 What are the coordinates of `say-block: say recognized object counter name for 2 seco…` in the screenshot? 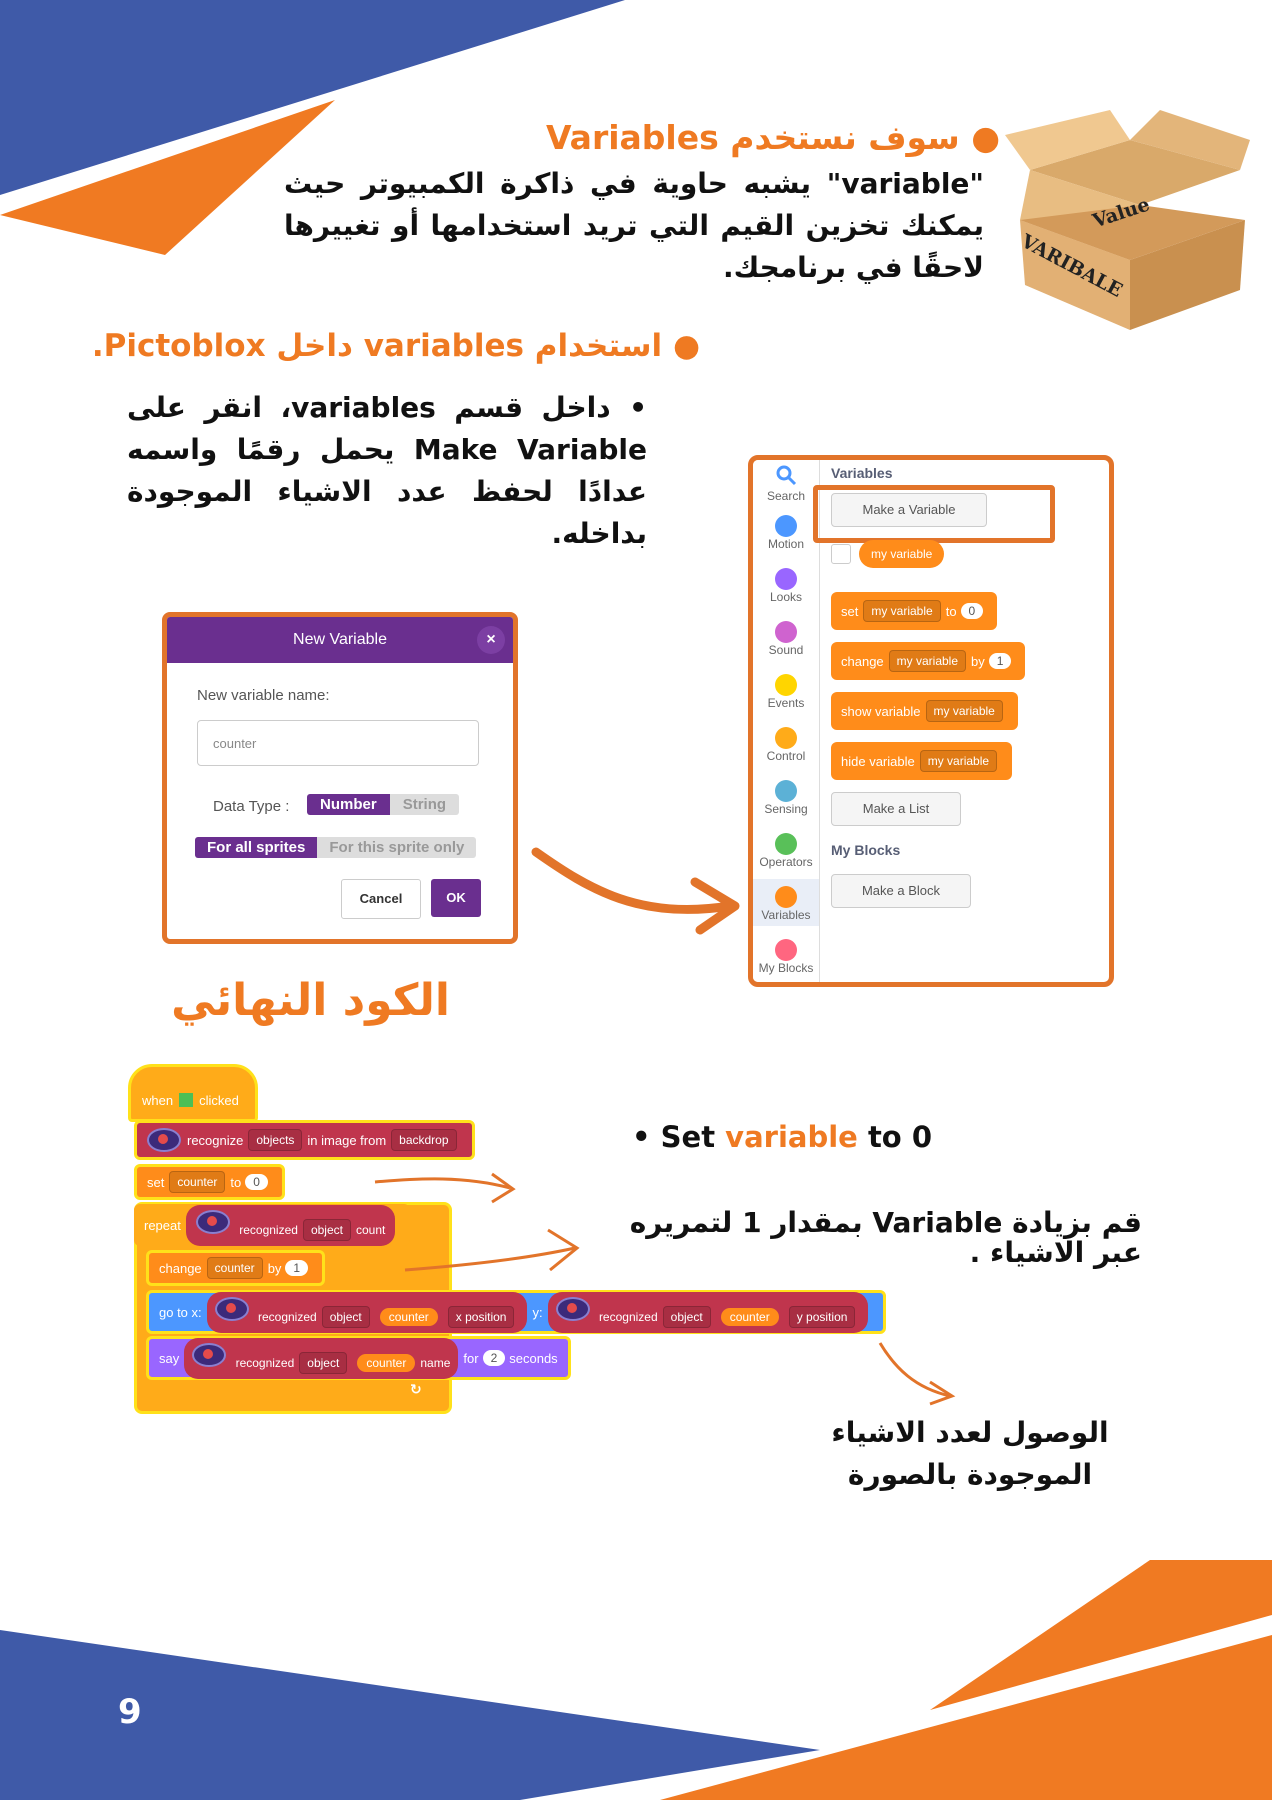 It's located at (358, 1358).